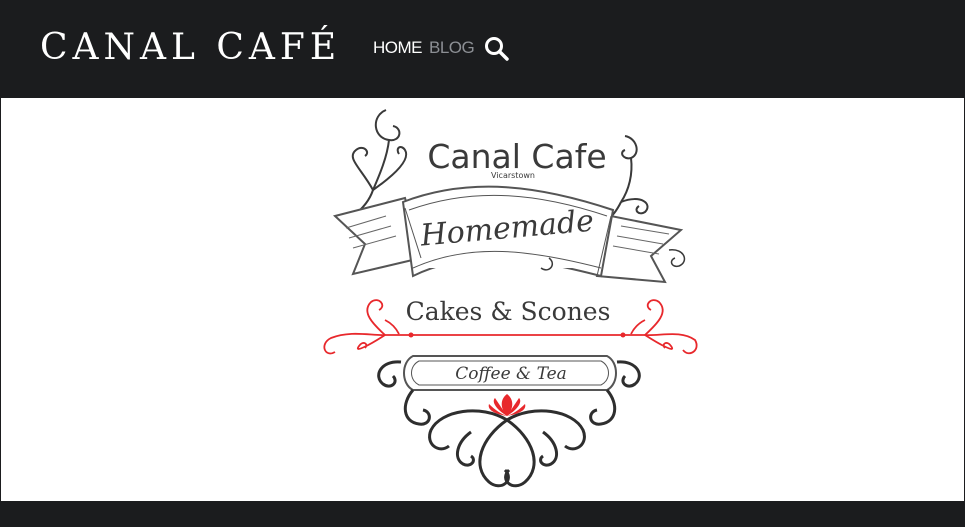 This screenshot has width=965, height=527. I want to click on search-button, so click(497, 49).